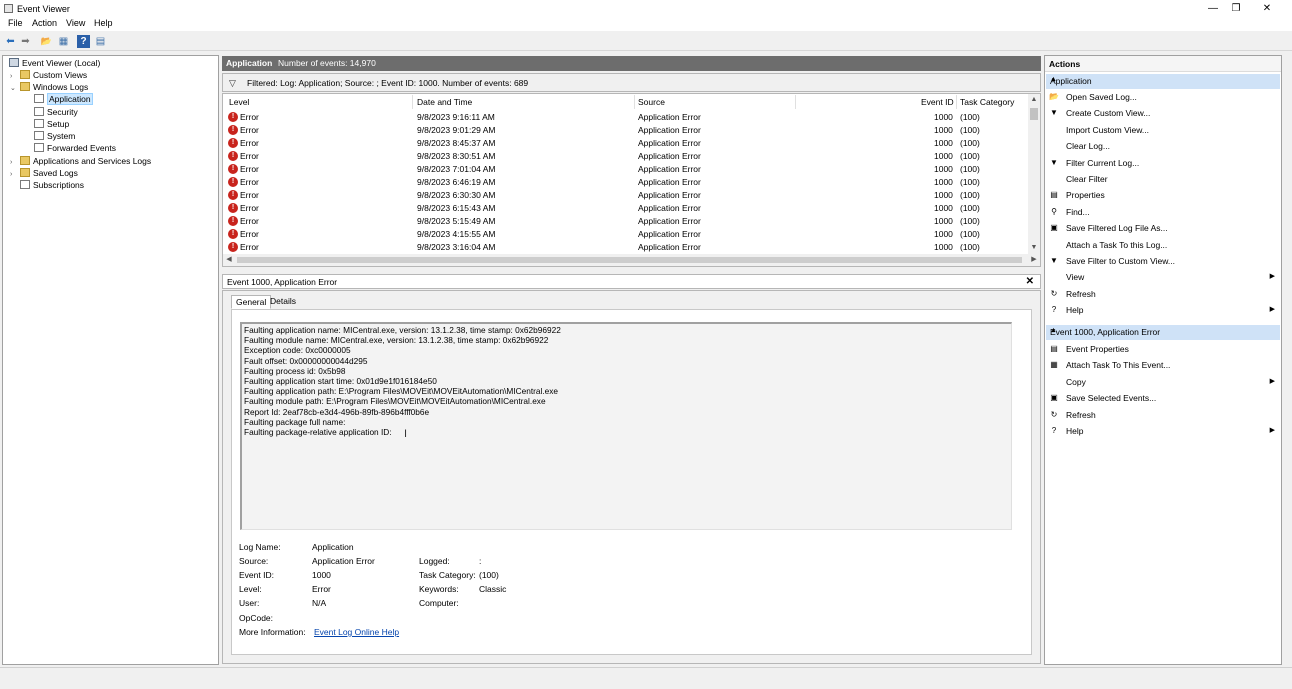 This screenshot has width=1292, height=689. Describe the element at coordinates (46, 41) in the screenshot. I see `up-folder-icon: 📂` at that location.